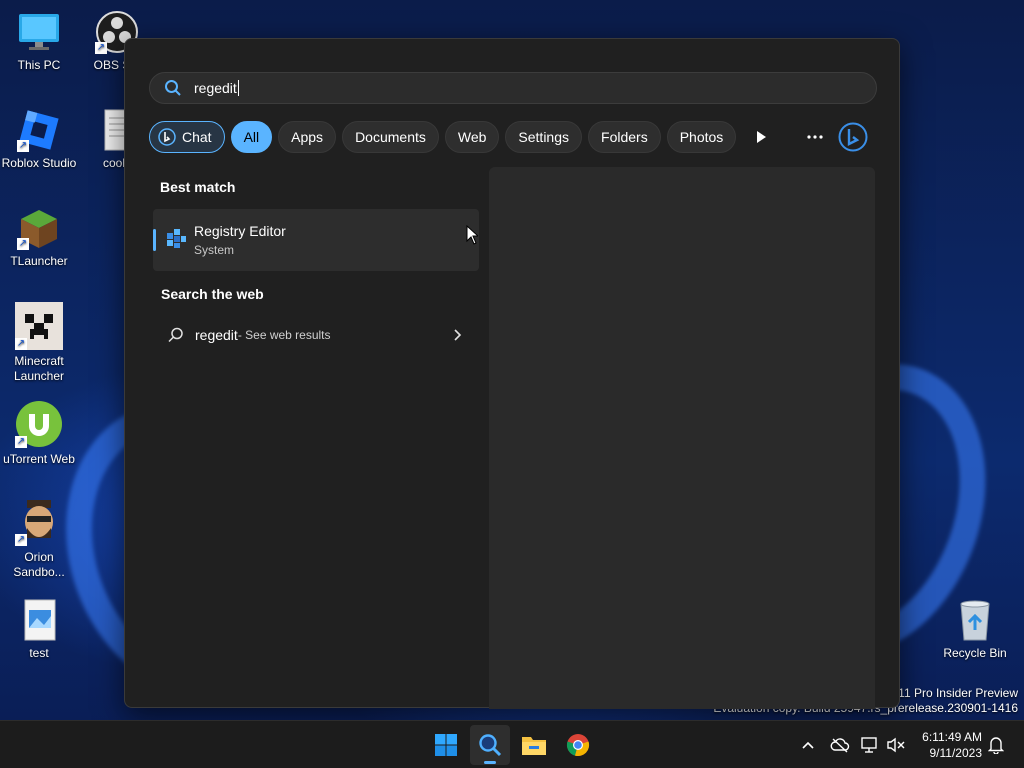 The width and height of the screenshot is (1024, 768). I want to click on search-input: regedit, so click(215, 88).